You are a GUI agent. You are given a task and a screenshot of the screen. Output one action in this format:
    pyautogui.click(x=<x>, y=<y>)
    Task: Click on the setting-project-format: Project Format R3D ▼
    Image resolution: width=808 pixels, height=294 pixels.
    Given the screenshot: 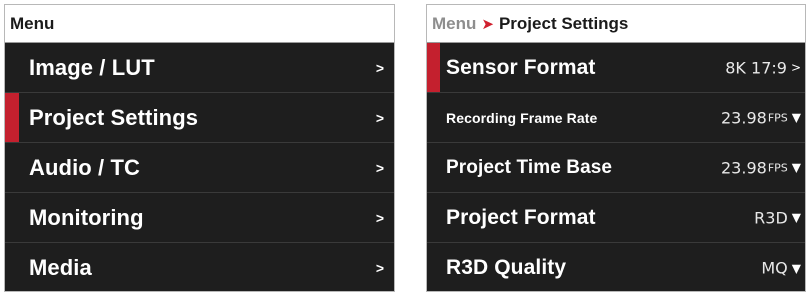 What is the action you would take?
    pyautogui.click(x=616, y=218)
    